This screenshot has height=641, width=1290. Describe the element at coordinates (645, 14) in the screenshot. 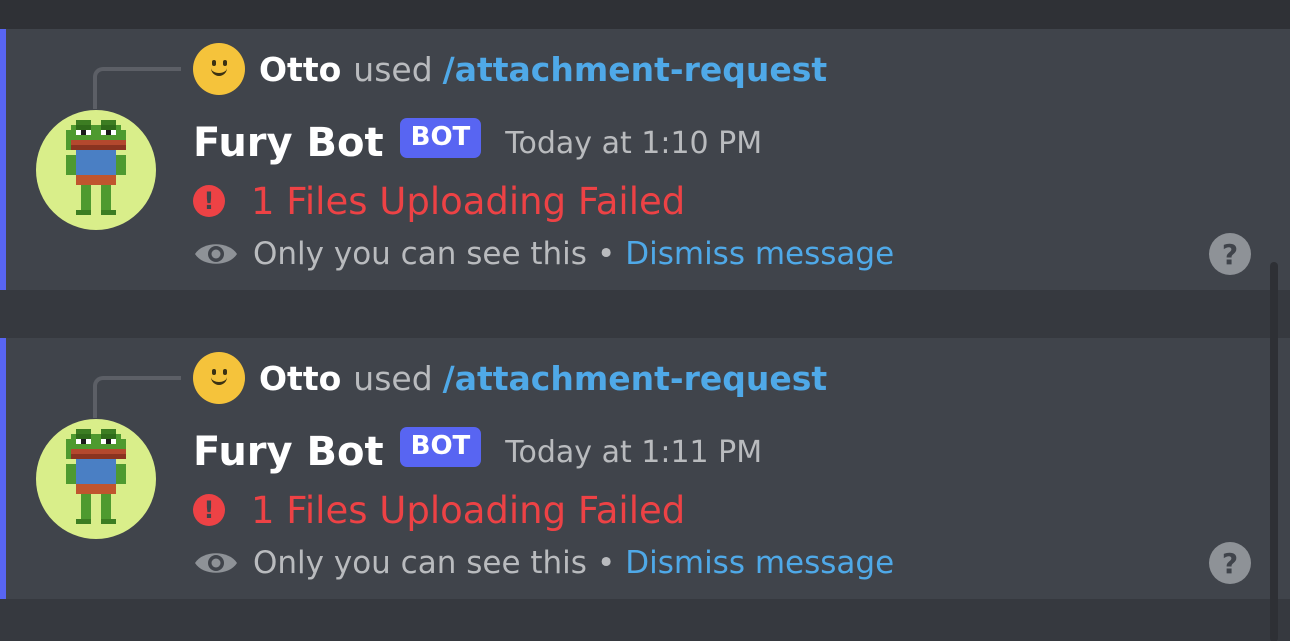

I see `previous-message-area` at that location.